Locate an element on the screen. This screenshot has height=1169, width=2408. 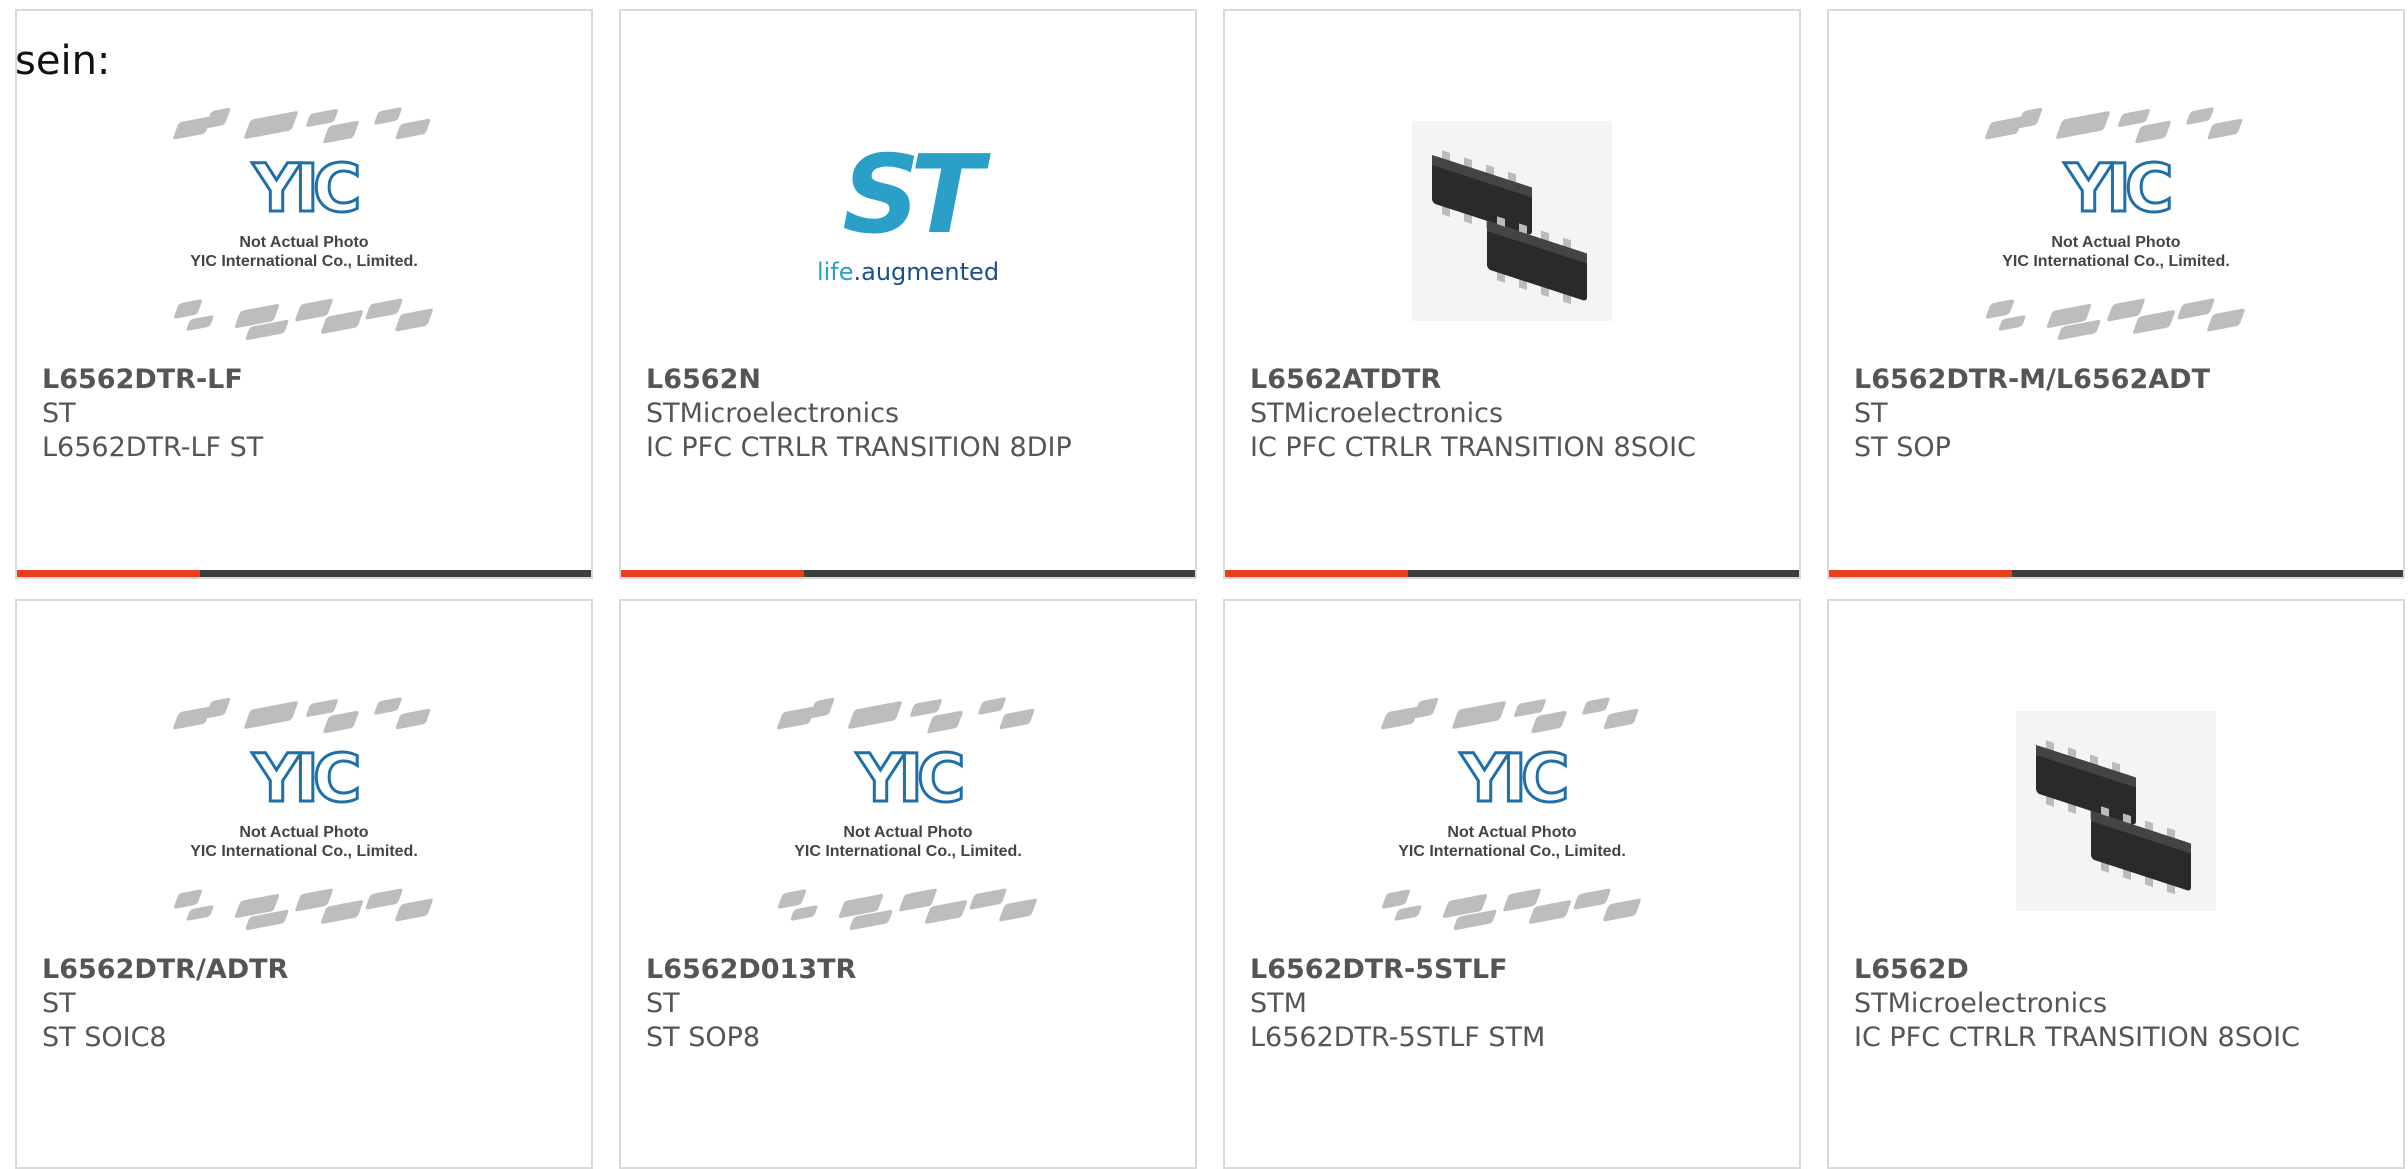
part-number-link: L6562D is located at coordinates (2118, 970).